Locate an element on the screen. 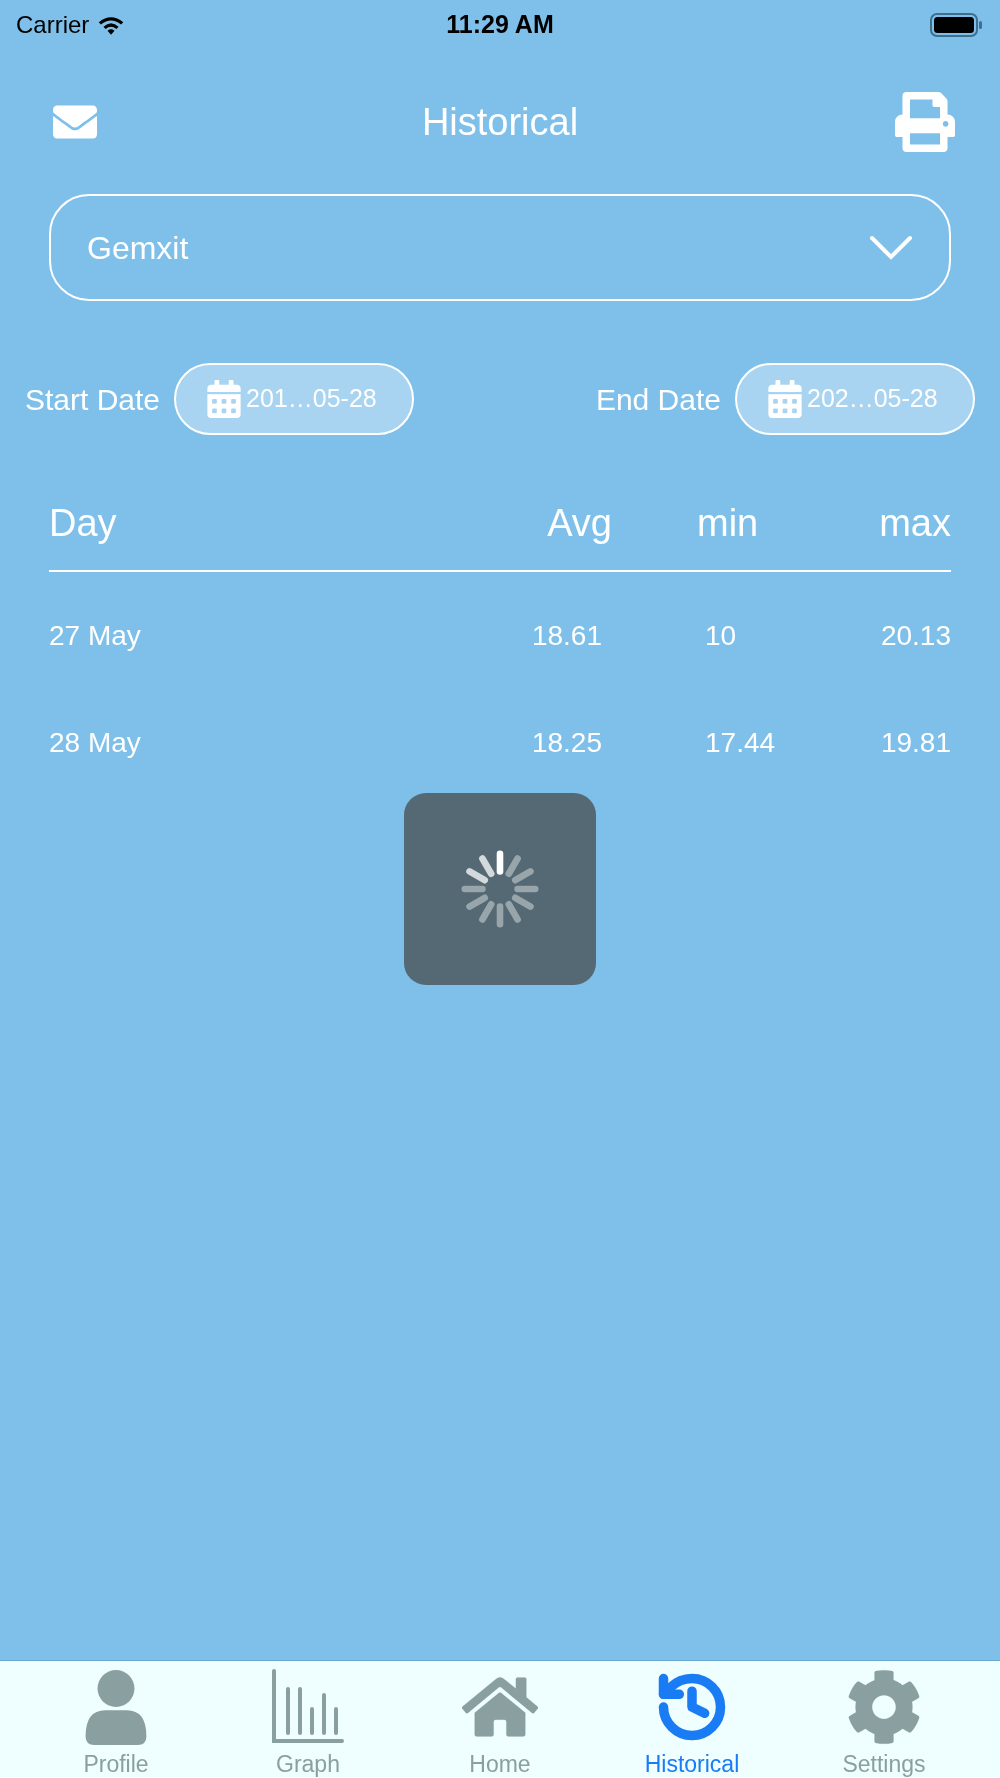 The width and height of the screenshot is (1000, 1778). date-label: End Date is located at coordinates (658, 399).